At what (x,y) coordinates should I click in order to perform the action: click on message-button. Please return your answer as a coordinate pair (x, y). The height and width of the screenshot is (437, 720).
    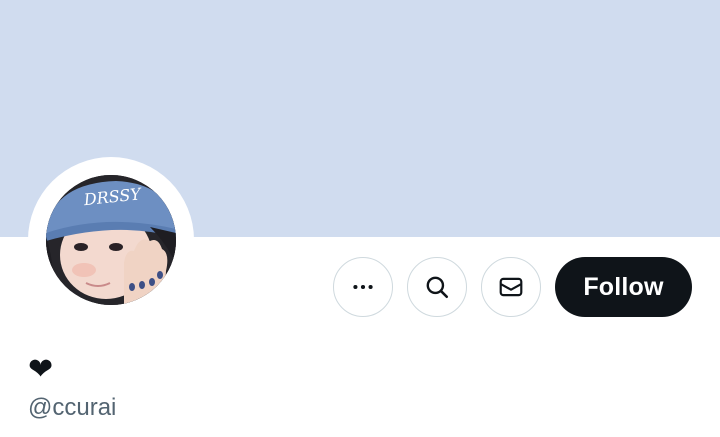
    Looking at the image, I should click on (511, 287).